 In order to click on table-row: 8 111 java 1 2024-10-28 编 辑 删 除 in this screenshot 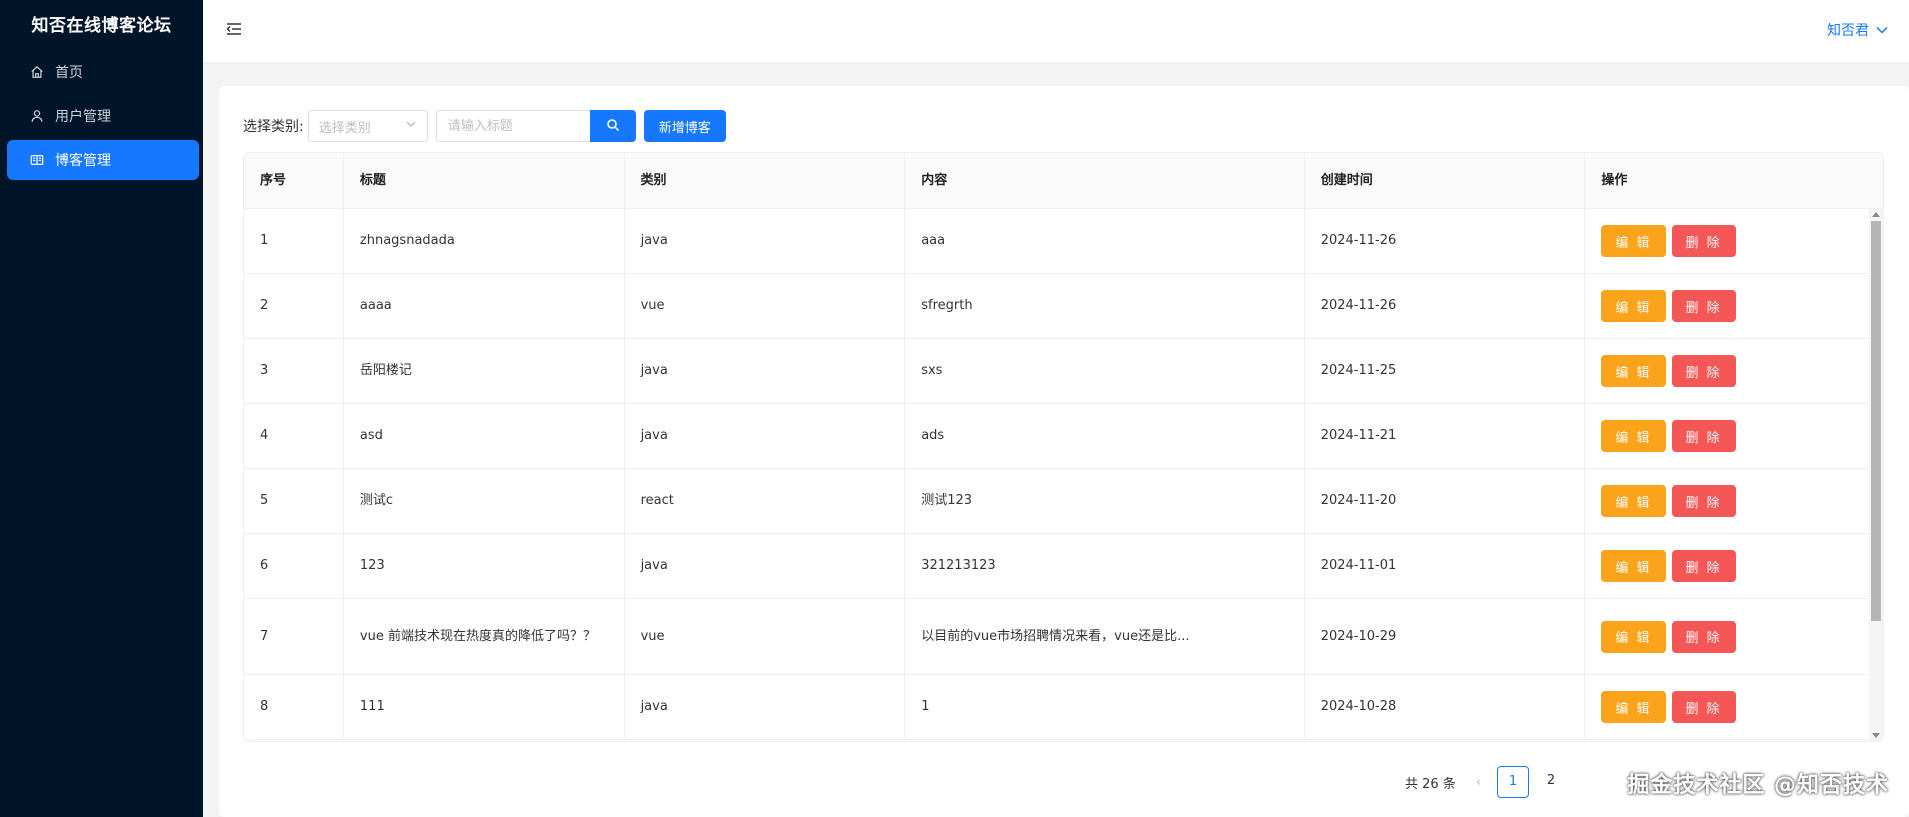, I will do `click(1063, 707)`.